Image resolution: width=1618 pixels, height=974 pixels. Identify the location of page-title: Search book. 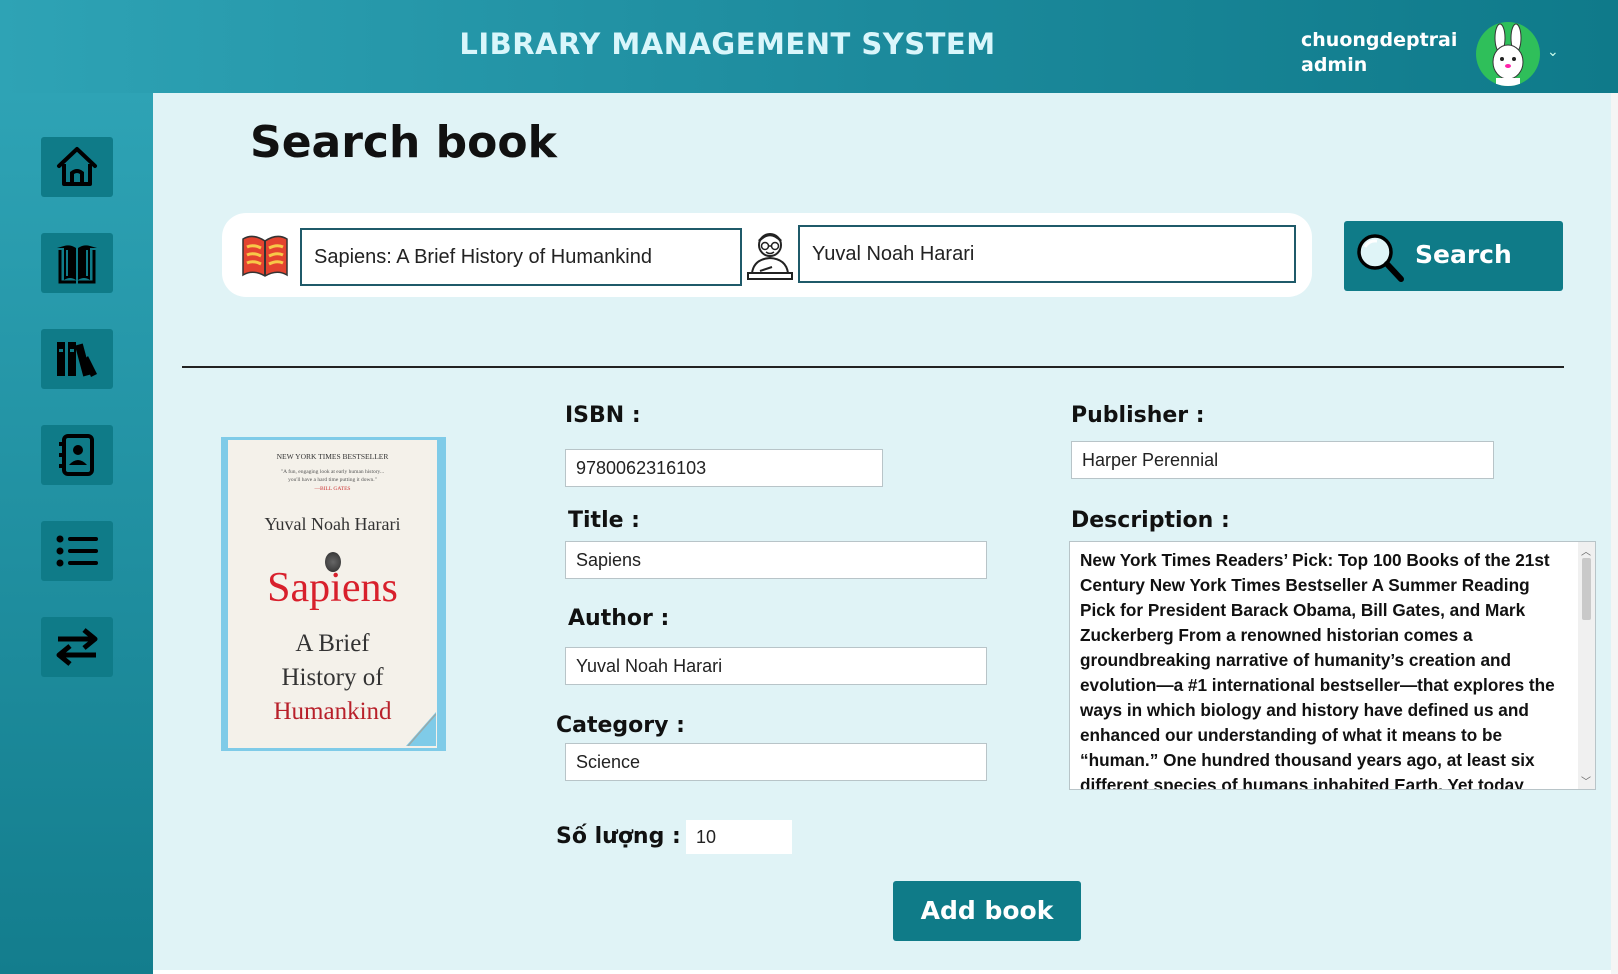
(403, 142).